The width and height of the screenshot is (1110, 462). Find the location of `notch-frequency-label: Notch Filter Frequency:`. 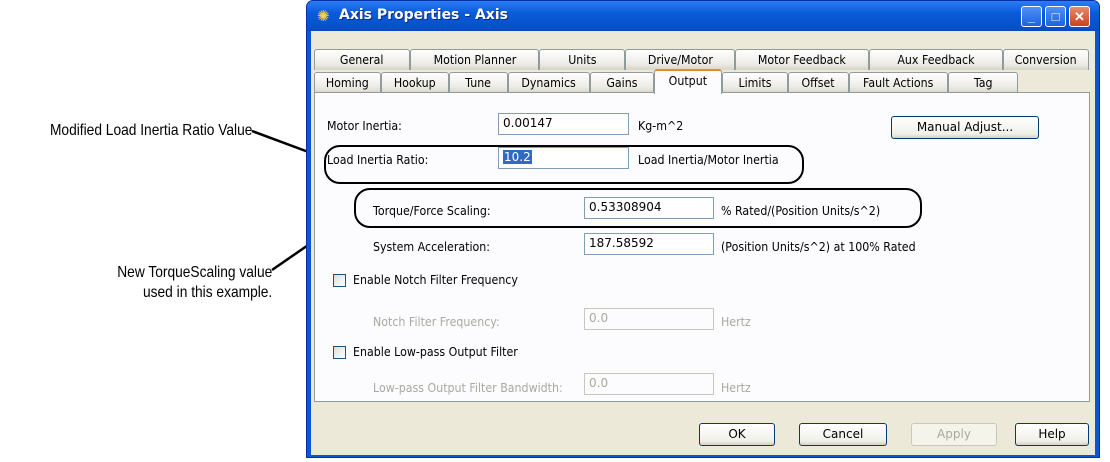

notch-frequency-label: Notch Filter Frequency: is located at coordinates (436, 322).